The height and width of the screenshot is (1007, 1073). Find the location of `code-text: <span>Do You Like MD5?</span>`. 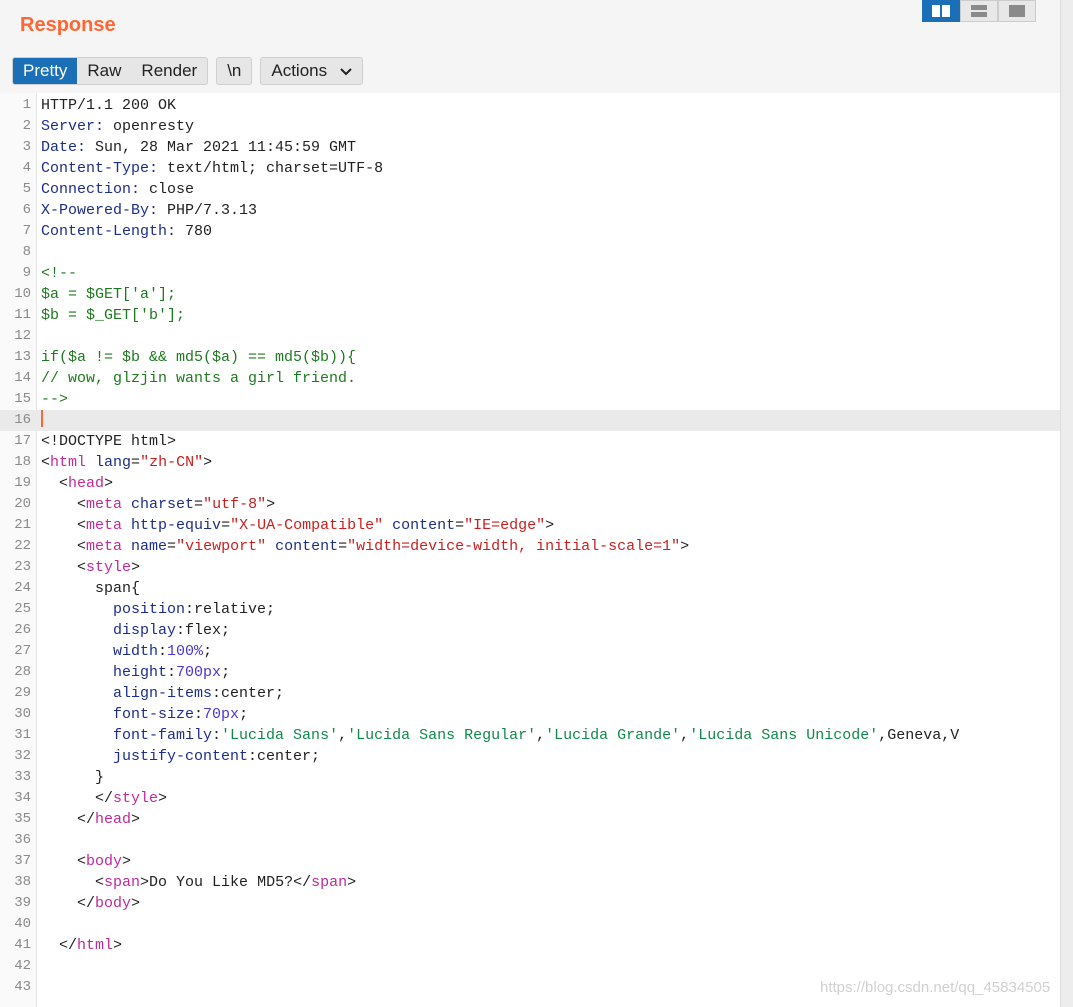

code-text: <span>Do You Like MD5?</span> is located at coordinates (550, 882).